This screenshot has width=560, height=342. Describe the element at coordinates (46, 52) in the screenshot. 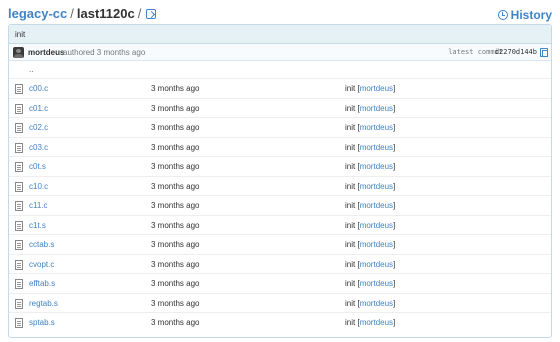

I see `commit-author: mortdeus` at that location.